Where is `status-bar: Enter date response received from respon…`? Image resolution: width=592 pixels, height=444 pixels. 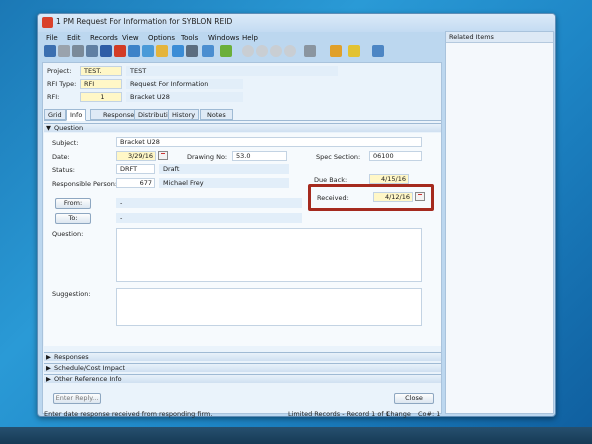 status-bar: Enter date response received from respon… is located at coordinates (242, 414).